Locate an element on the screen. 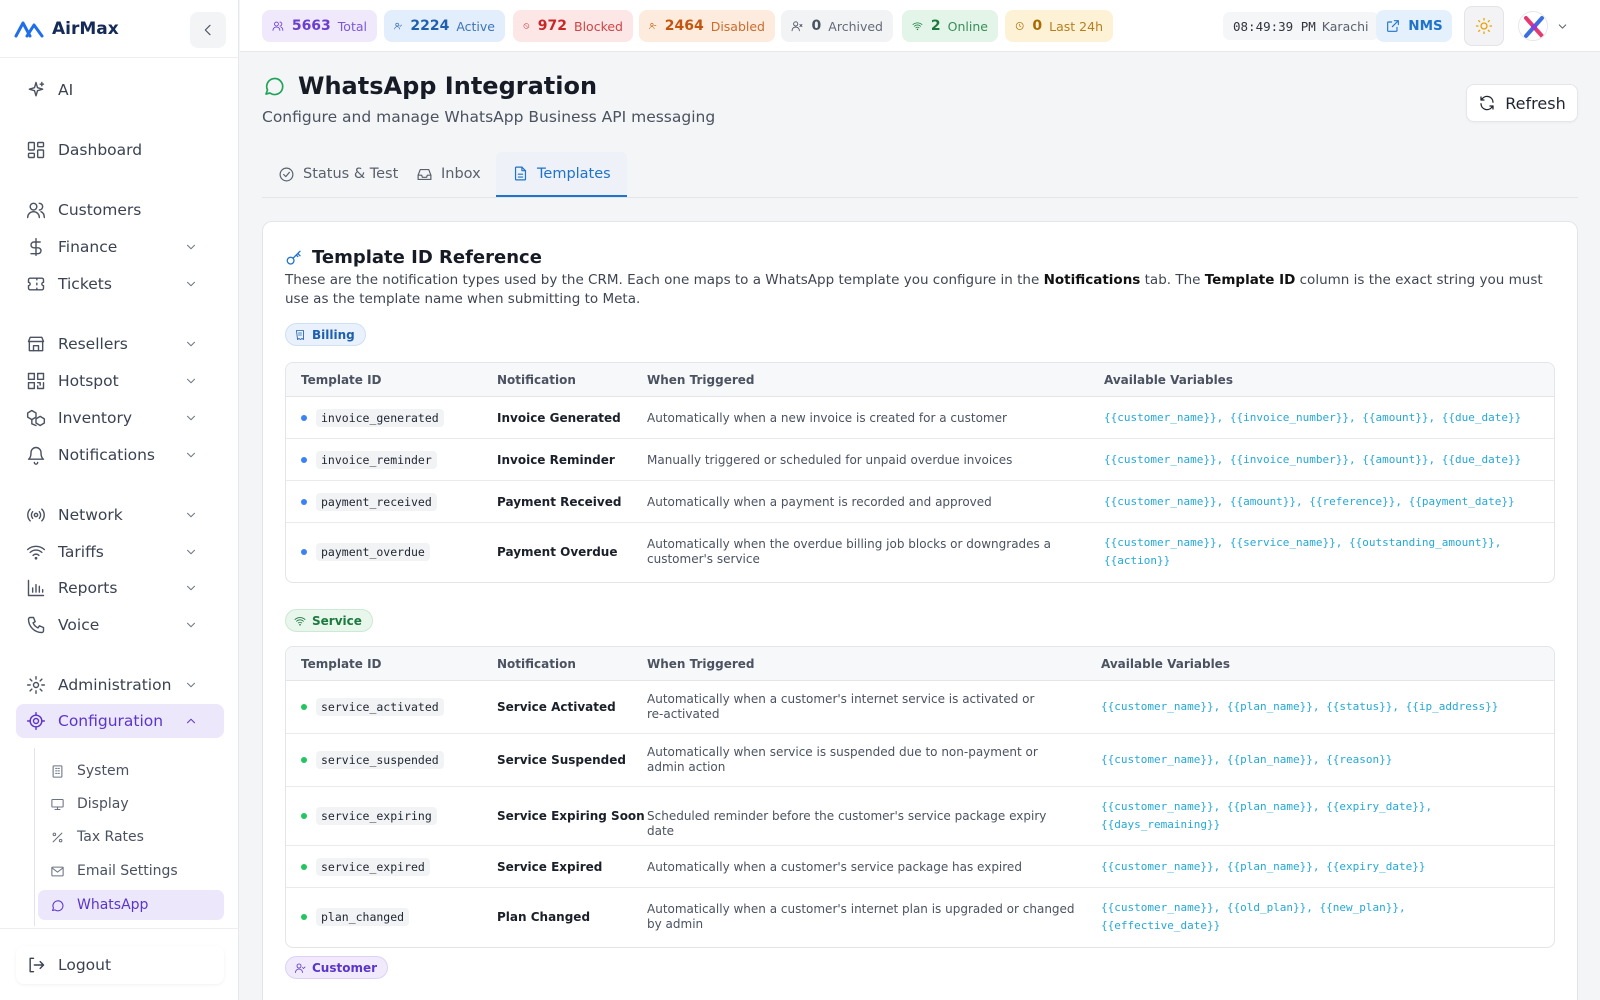  sidebar-item-voice: Voice is located at coordinates (120, 625).